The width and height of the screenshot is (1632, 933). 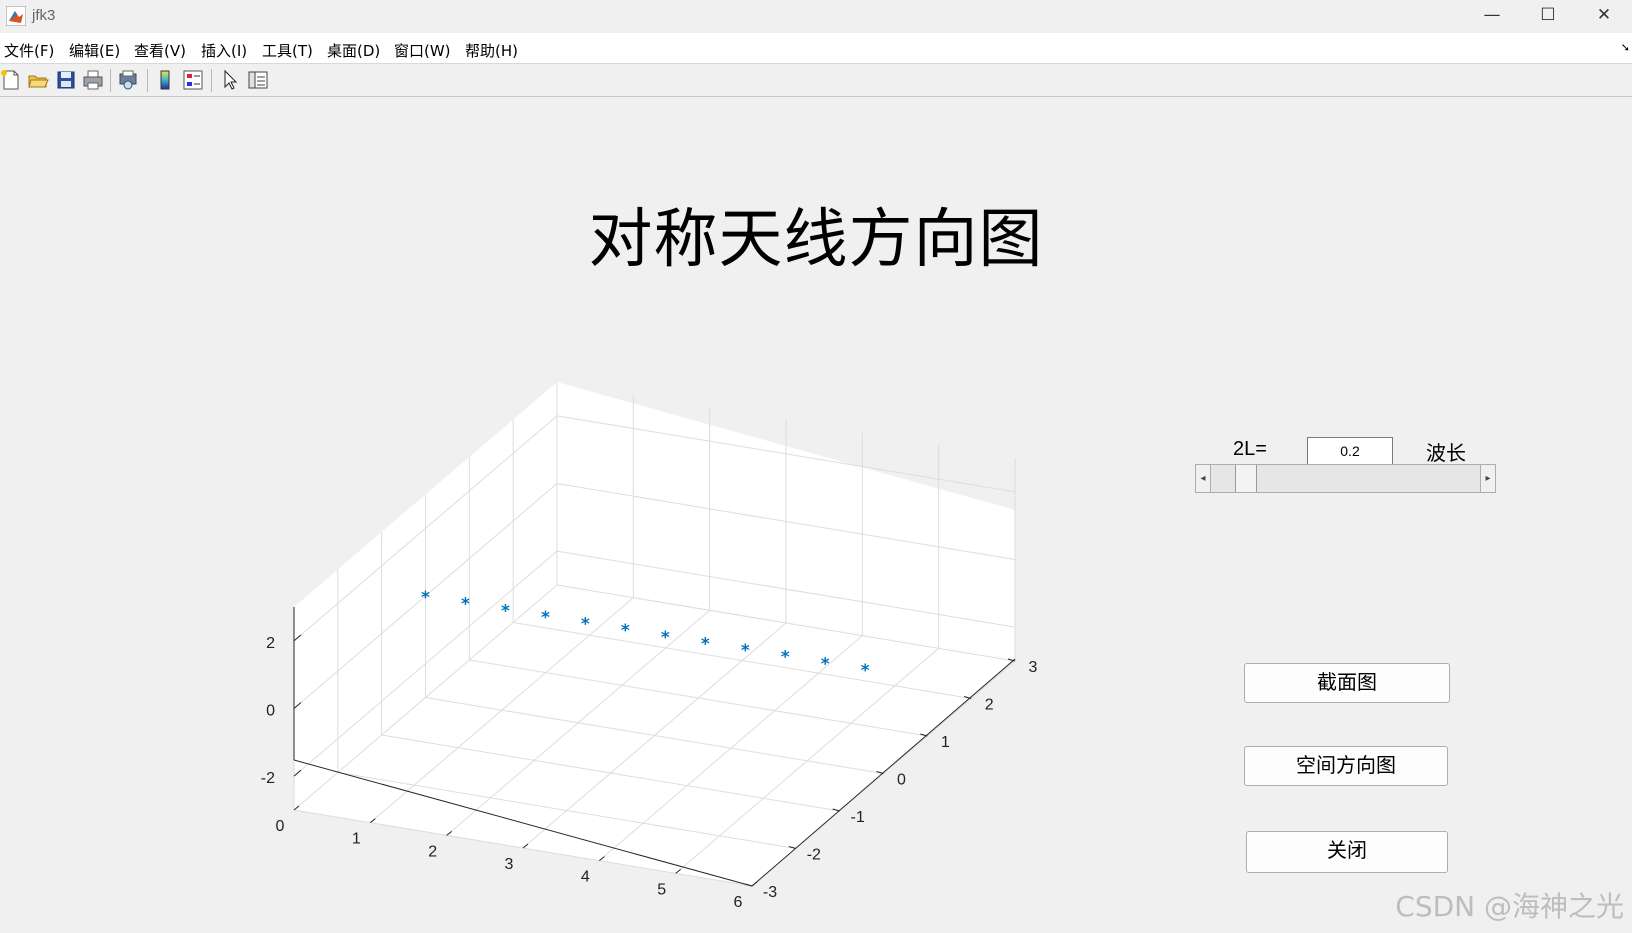 What do you see at coordinates (432, 851) in the screenshot?
I see `x-tick-label: 2` at bounding box center [432, 851].